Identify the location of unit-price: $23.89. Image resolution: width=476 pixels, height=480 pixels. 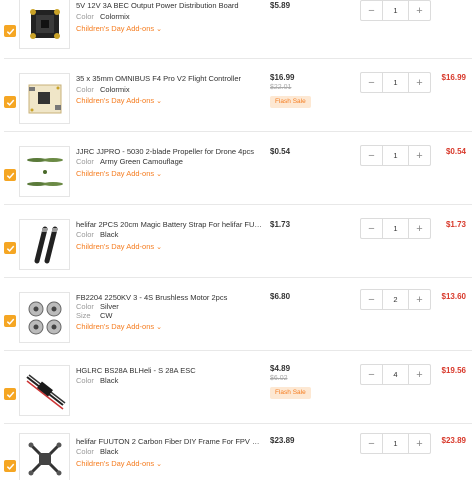
(282, 440).